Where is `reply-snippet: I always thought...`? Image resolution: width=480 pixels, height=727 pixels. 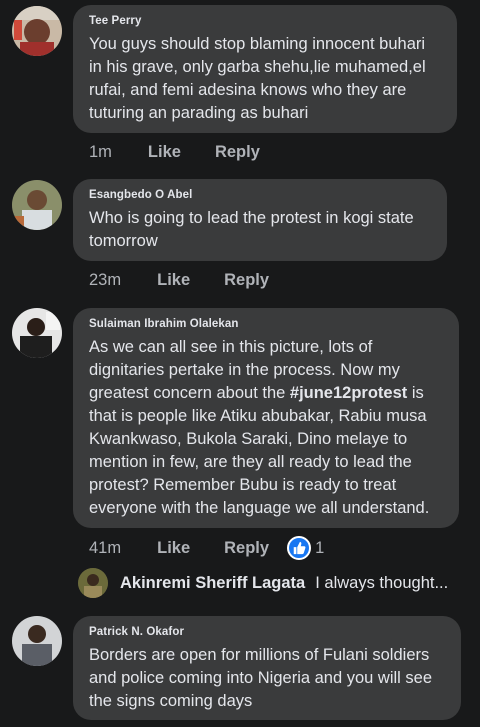
reply-snippet: I always thought... is located at coordinates (382, 582).